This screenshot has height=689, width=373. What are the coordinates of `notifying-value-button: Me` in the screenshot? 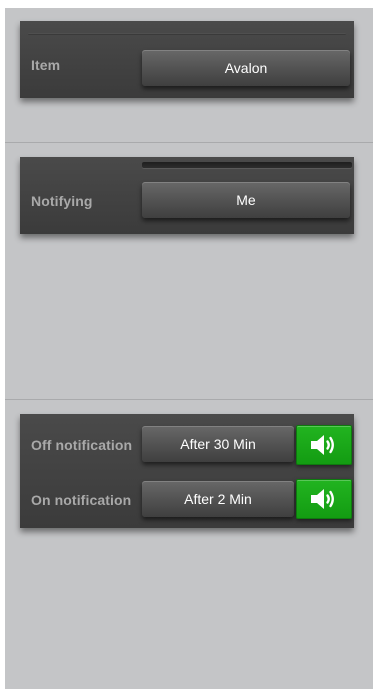 It's located at (246, 200).